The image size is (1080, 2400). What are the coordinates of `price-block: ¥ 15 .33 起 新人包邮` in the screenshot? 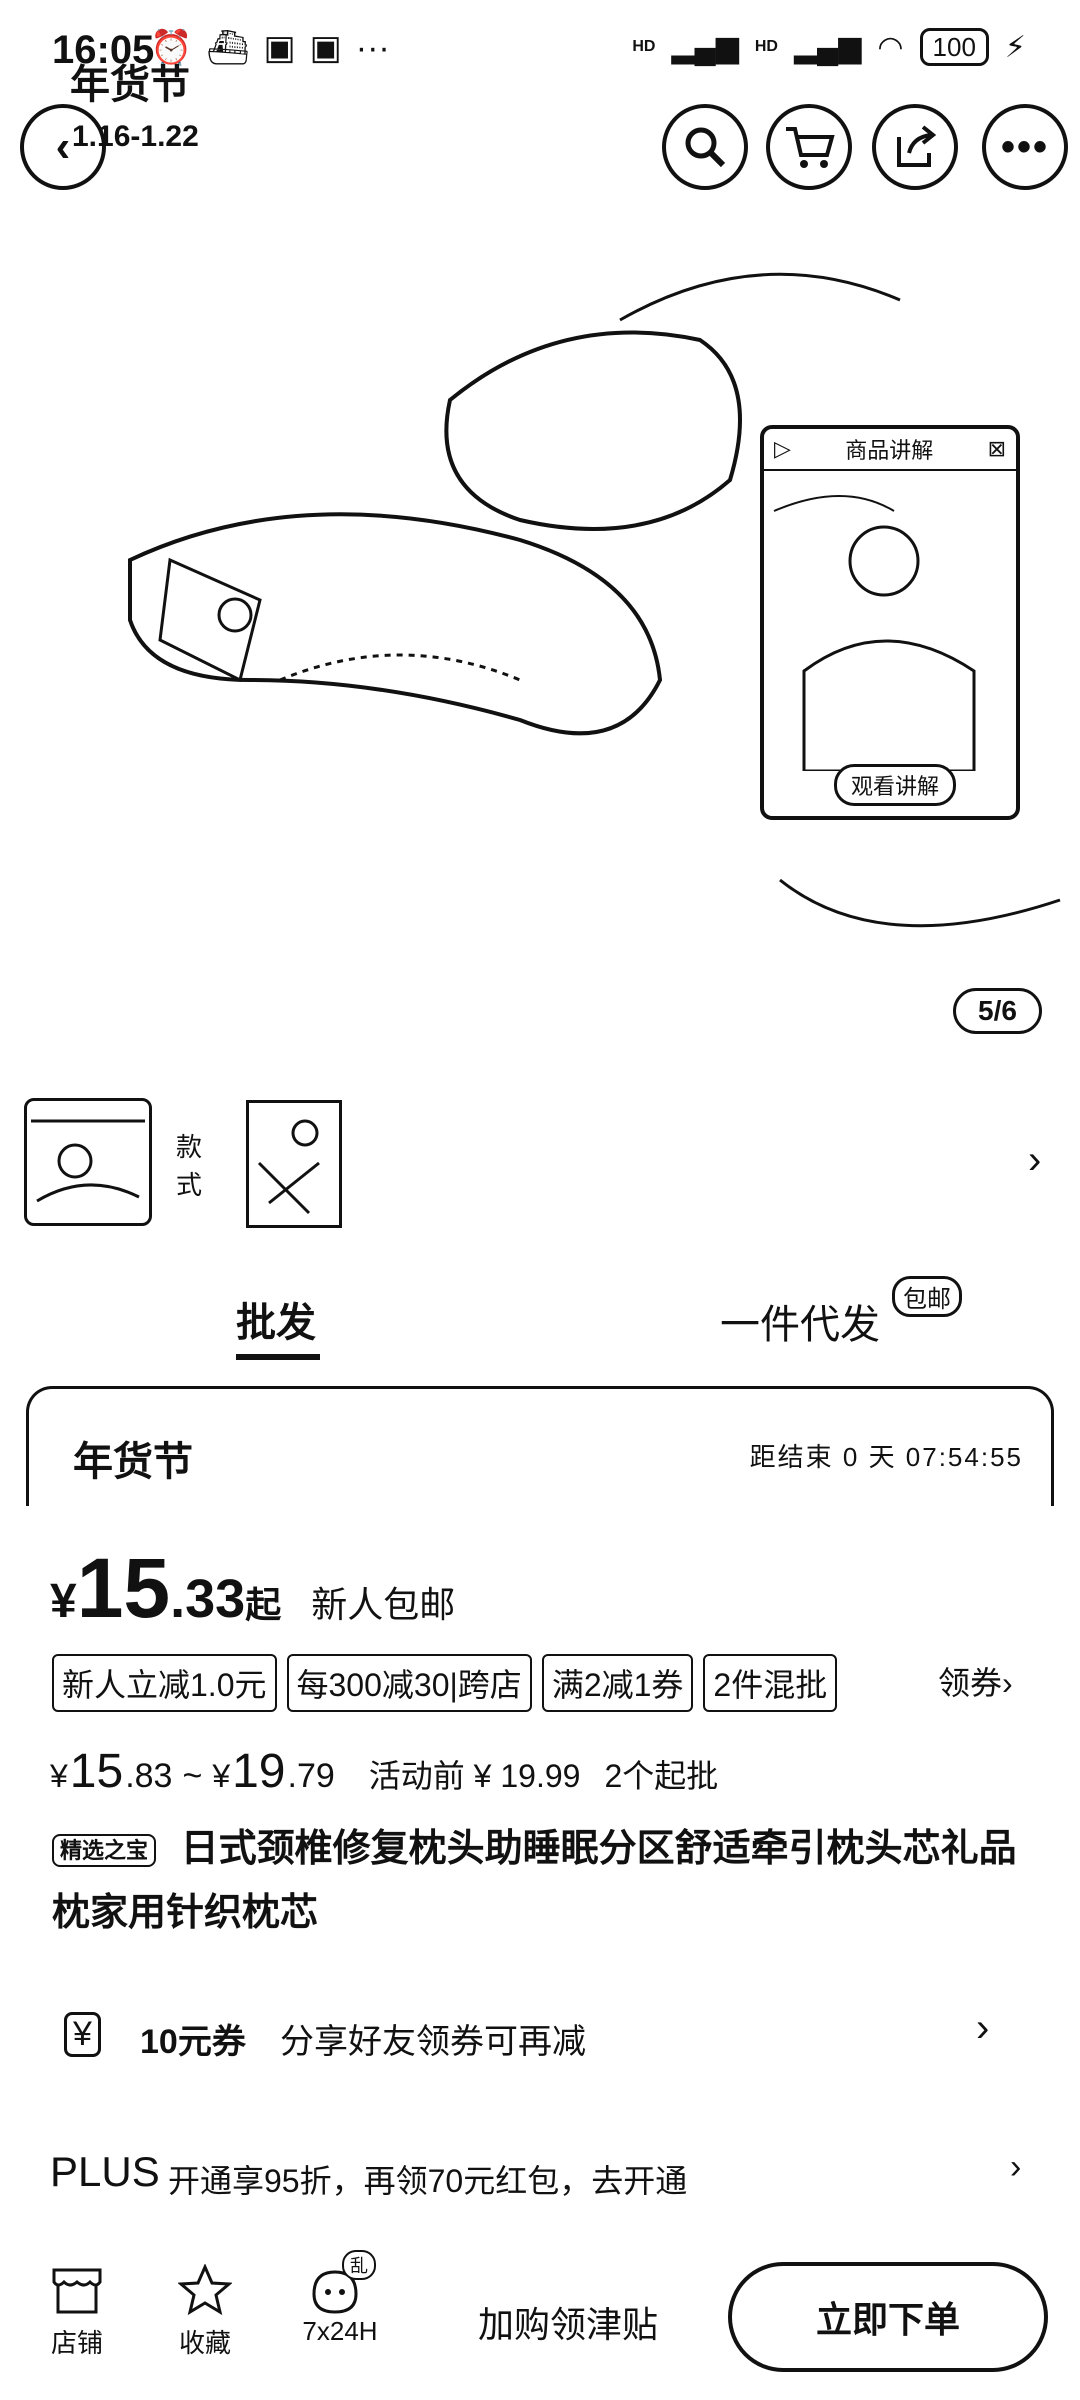 It's located at (252, 1588).